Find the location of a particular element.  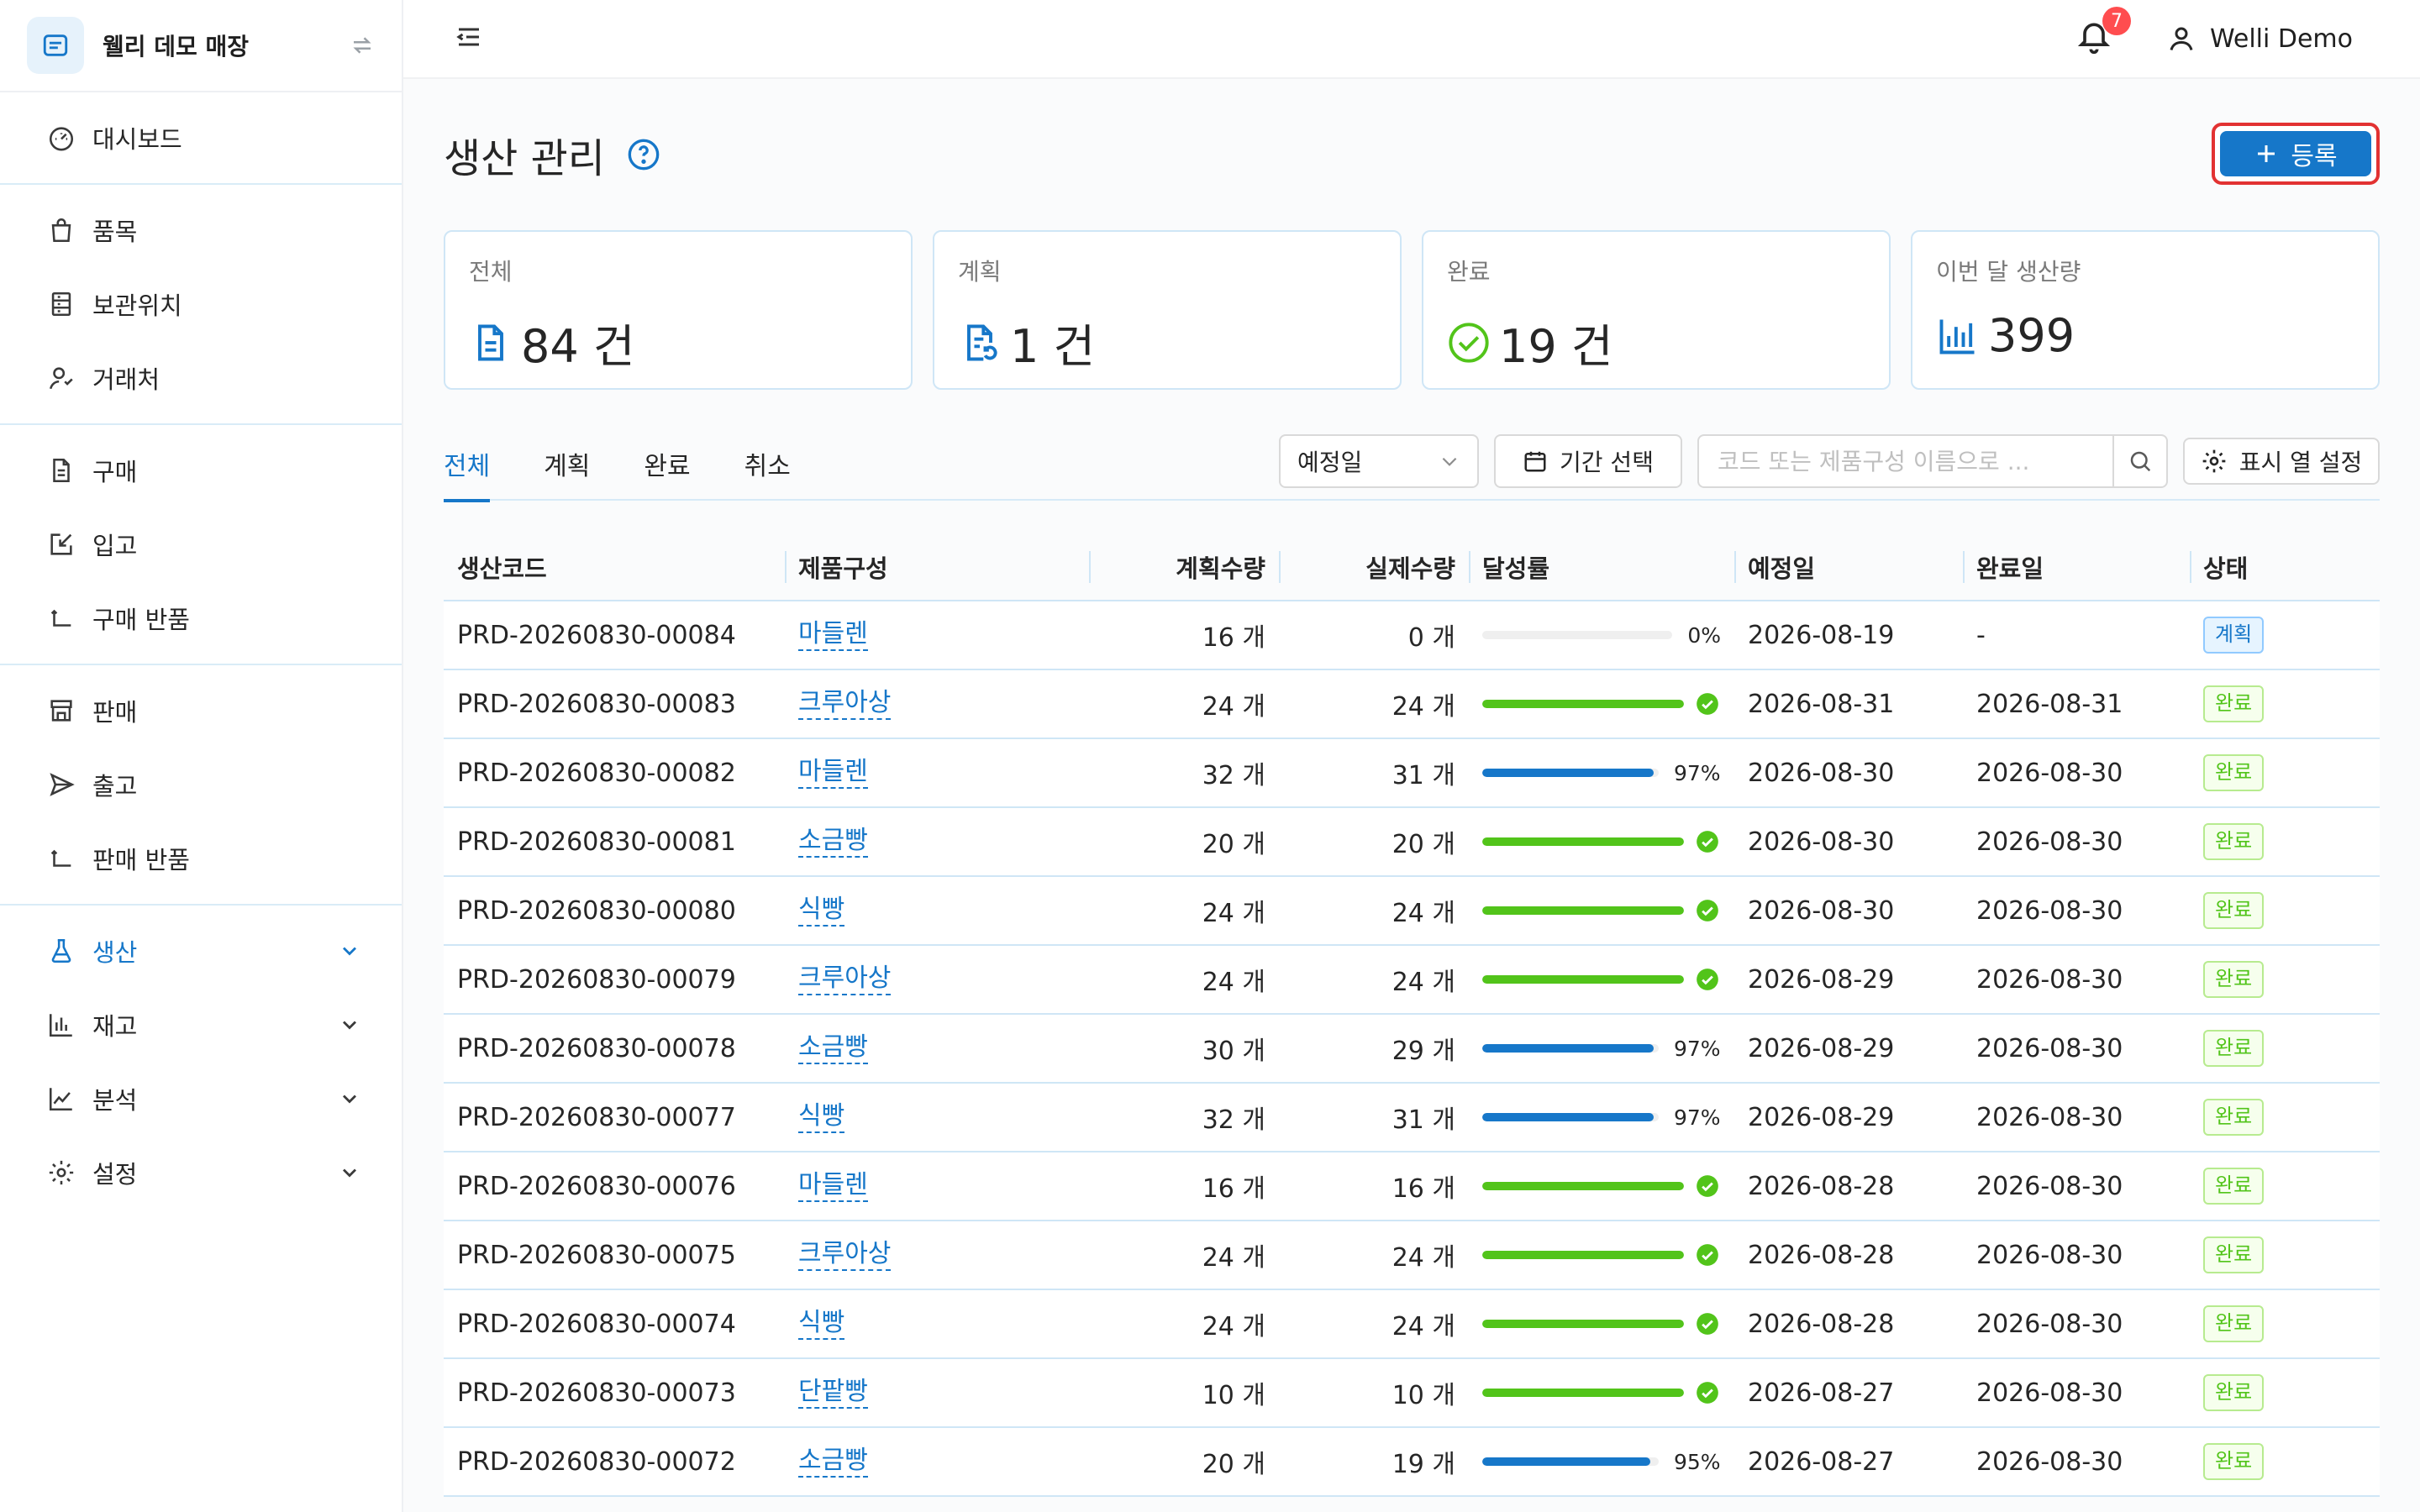

date-range-label: 기간 선택 is located at coordinates (1607, 462).